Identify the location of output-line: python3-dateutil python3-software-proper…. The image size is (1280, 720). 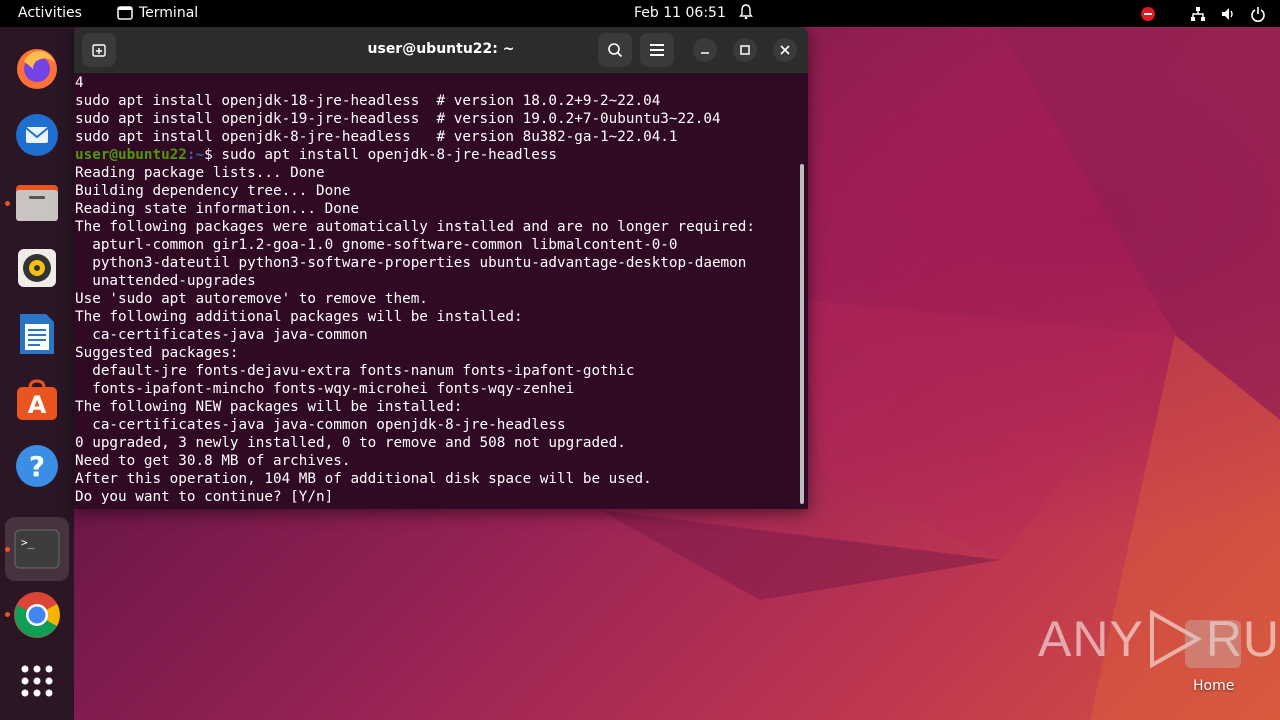
(411, 263).